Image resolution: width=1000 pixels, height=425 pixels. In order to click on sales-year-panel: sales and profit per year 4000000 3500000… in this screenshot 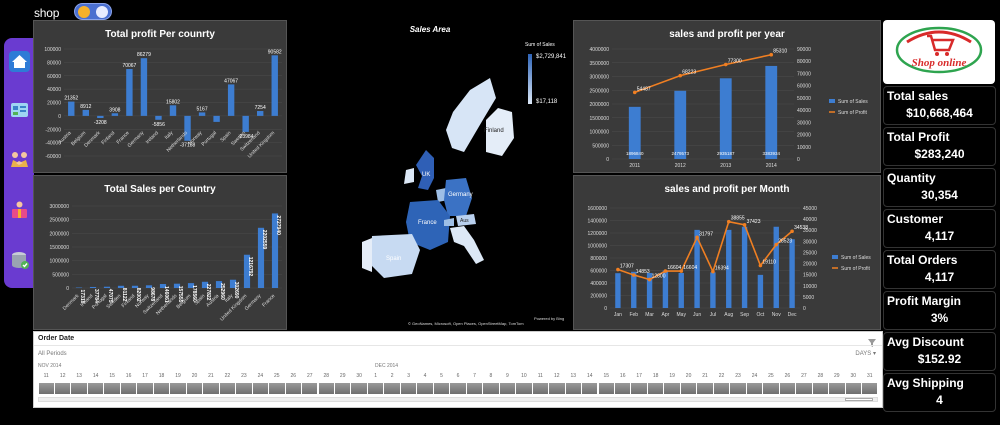, I will do `click(727, 96)`.